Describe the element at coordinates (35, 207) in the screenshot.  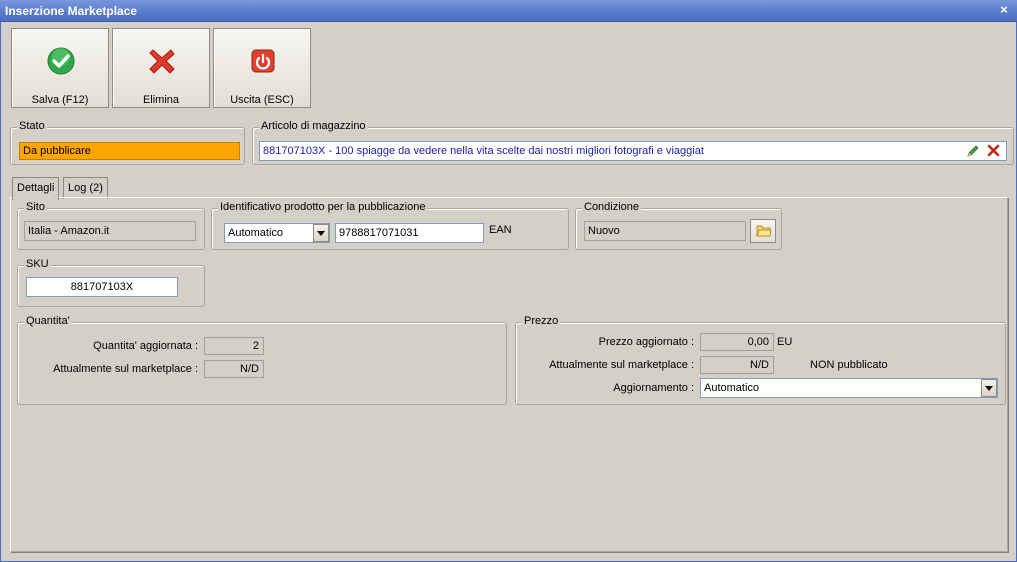
I see `sito-title: Sito` at that location.